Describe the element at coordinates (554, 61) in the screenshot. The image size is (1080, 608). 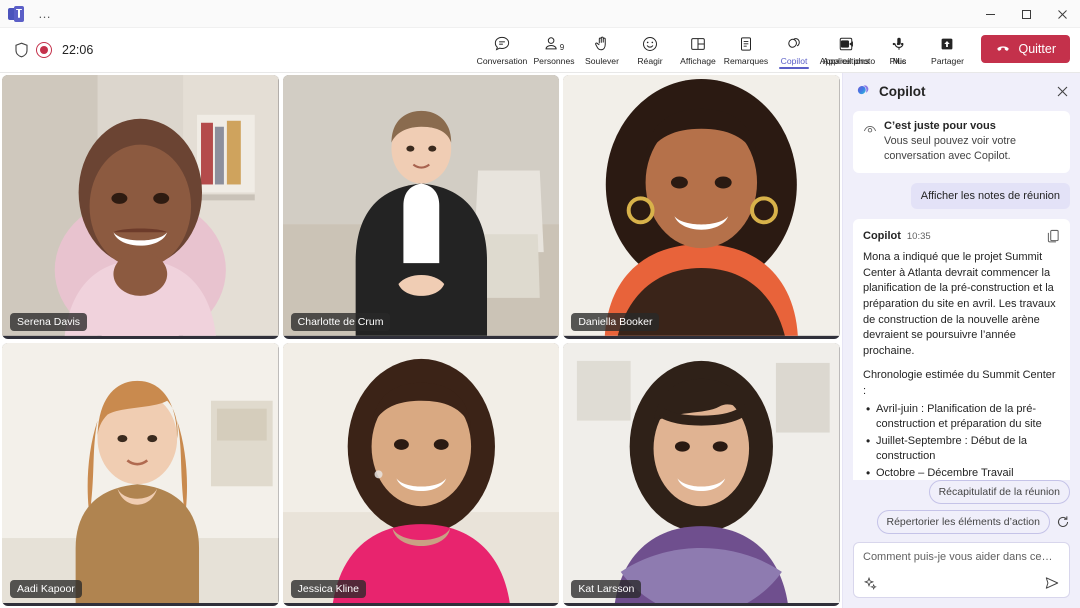
I see `toolbar-label-people: Personnes` at that location.